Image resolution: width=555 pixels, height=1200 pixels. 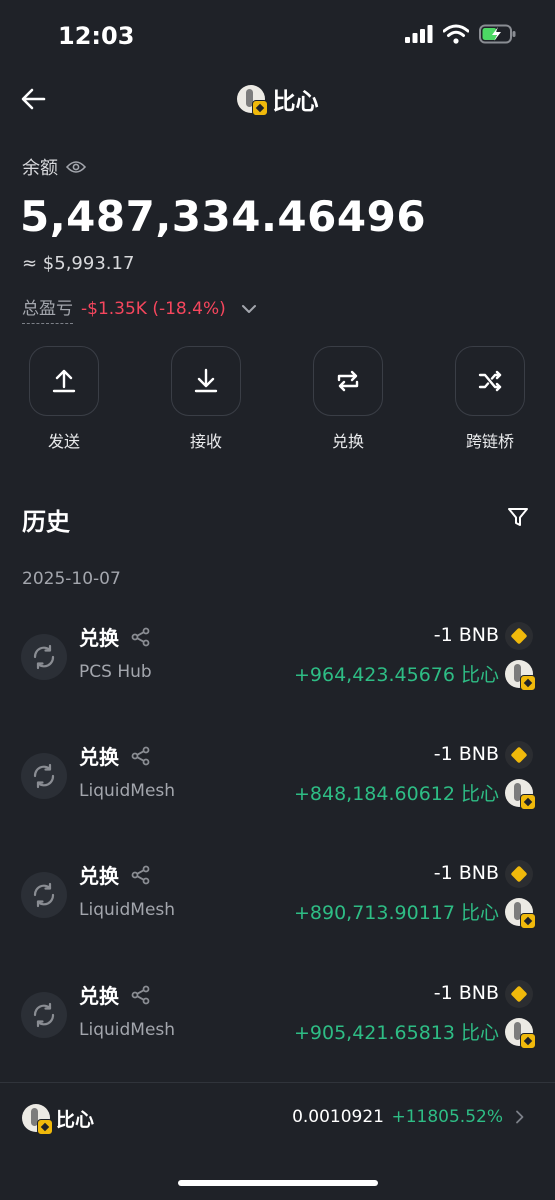 What do you see at coordinates (348, 381) in the screenshot?
I see `swap-icon` at bounding box center [348, 381].